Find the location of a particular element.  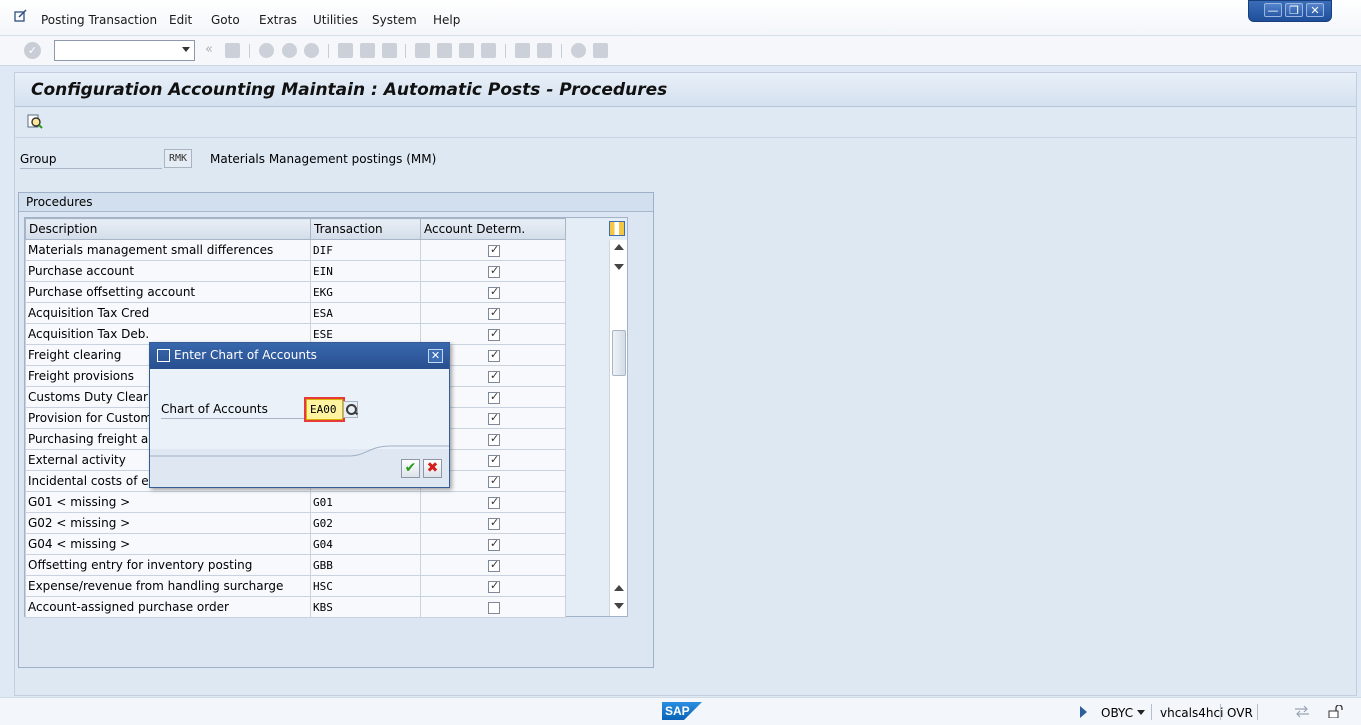

table-row: Acquisition Tax Cred ESA is located at coordinates (295, 313).